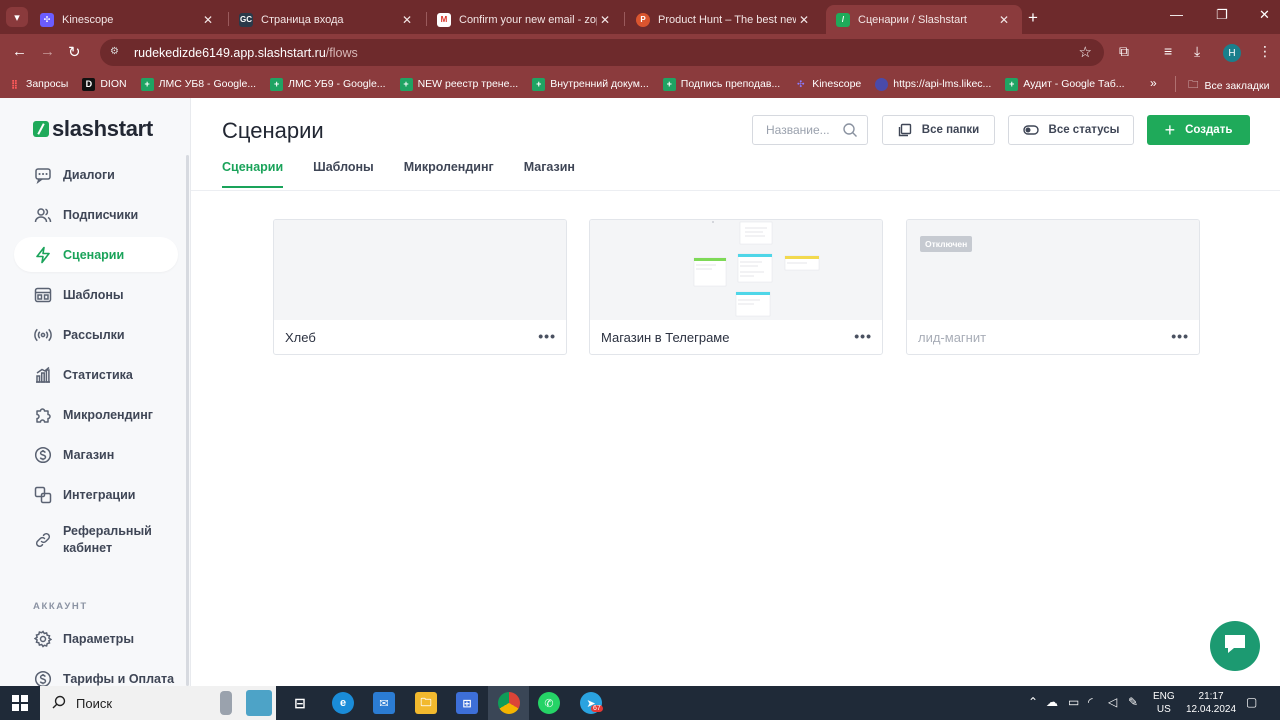 This screenshot has height=720, width=1280. What do you see at coordinates (1176, 14) in the screenshot?
I see `minimize-icon: —` at bounding box center [1176, 14].